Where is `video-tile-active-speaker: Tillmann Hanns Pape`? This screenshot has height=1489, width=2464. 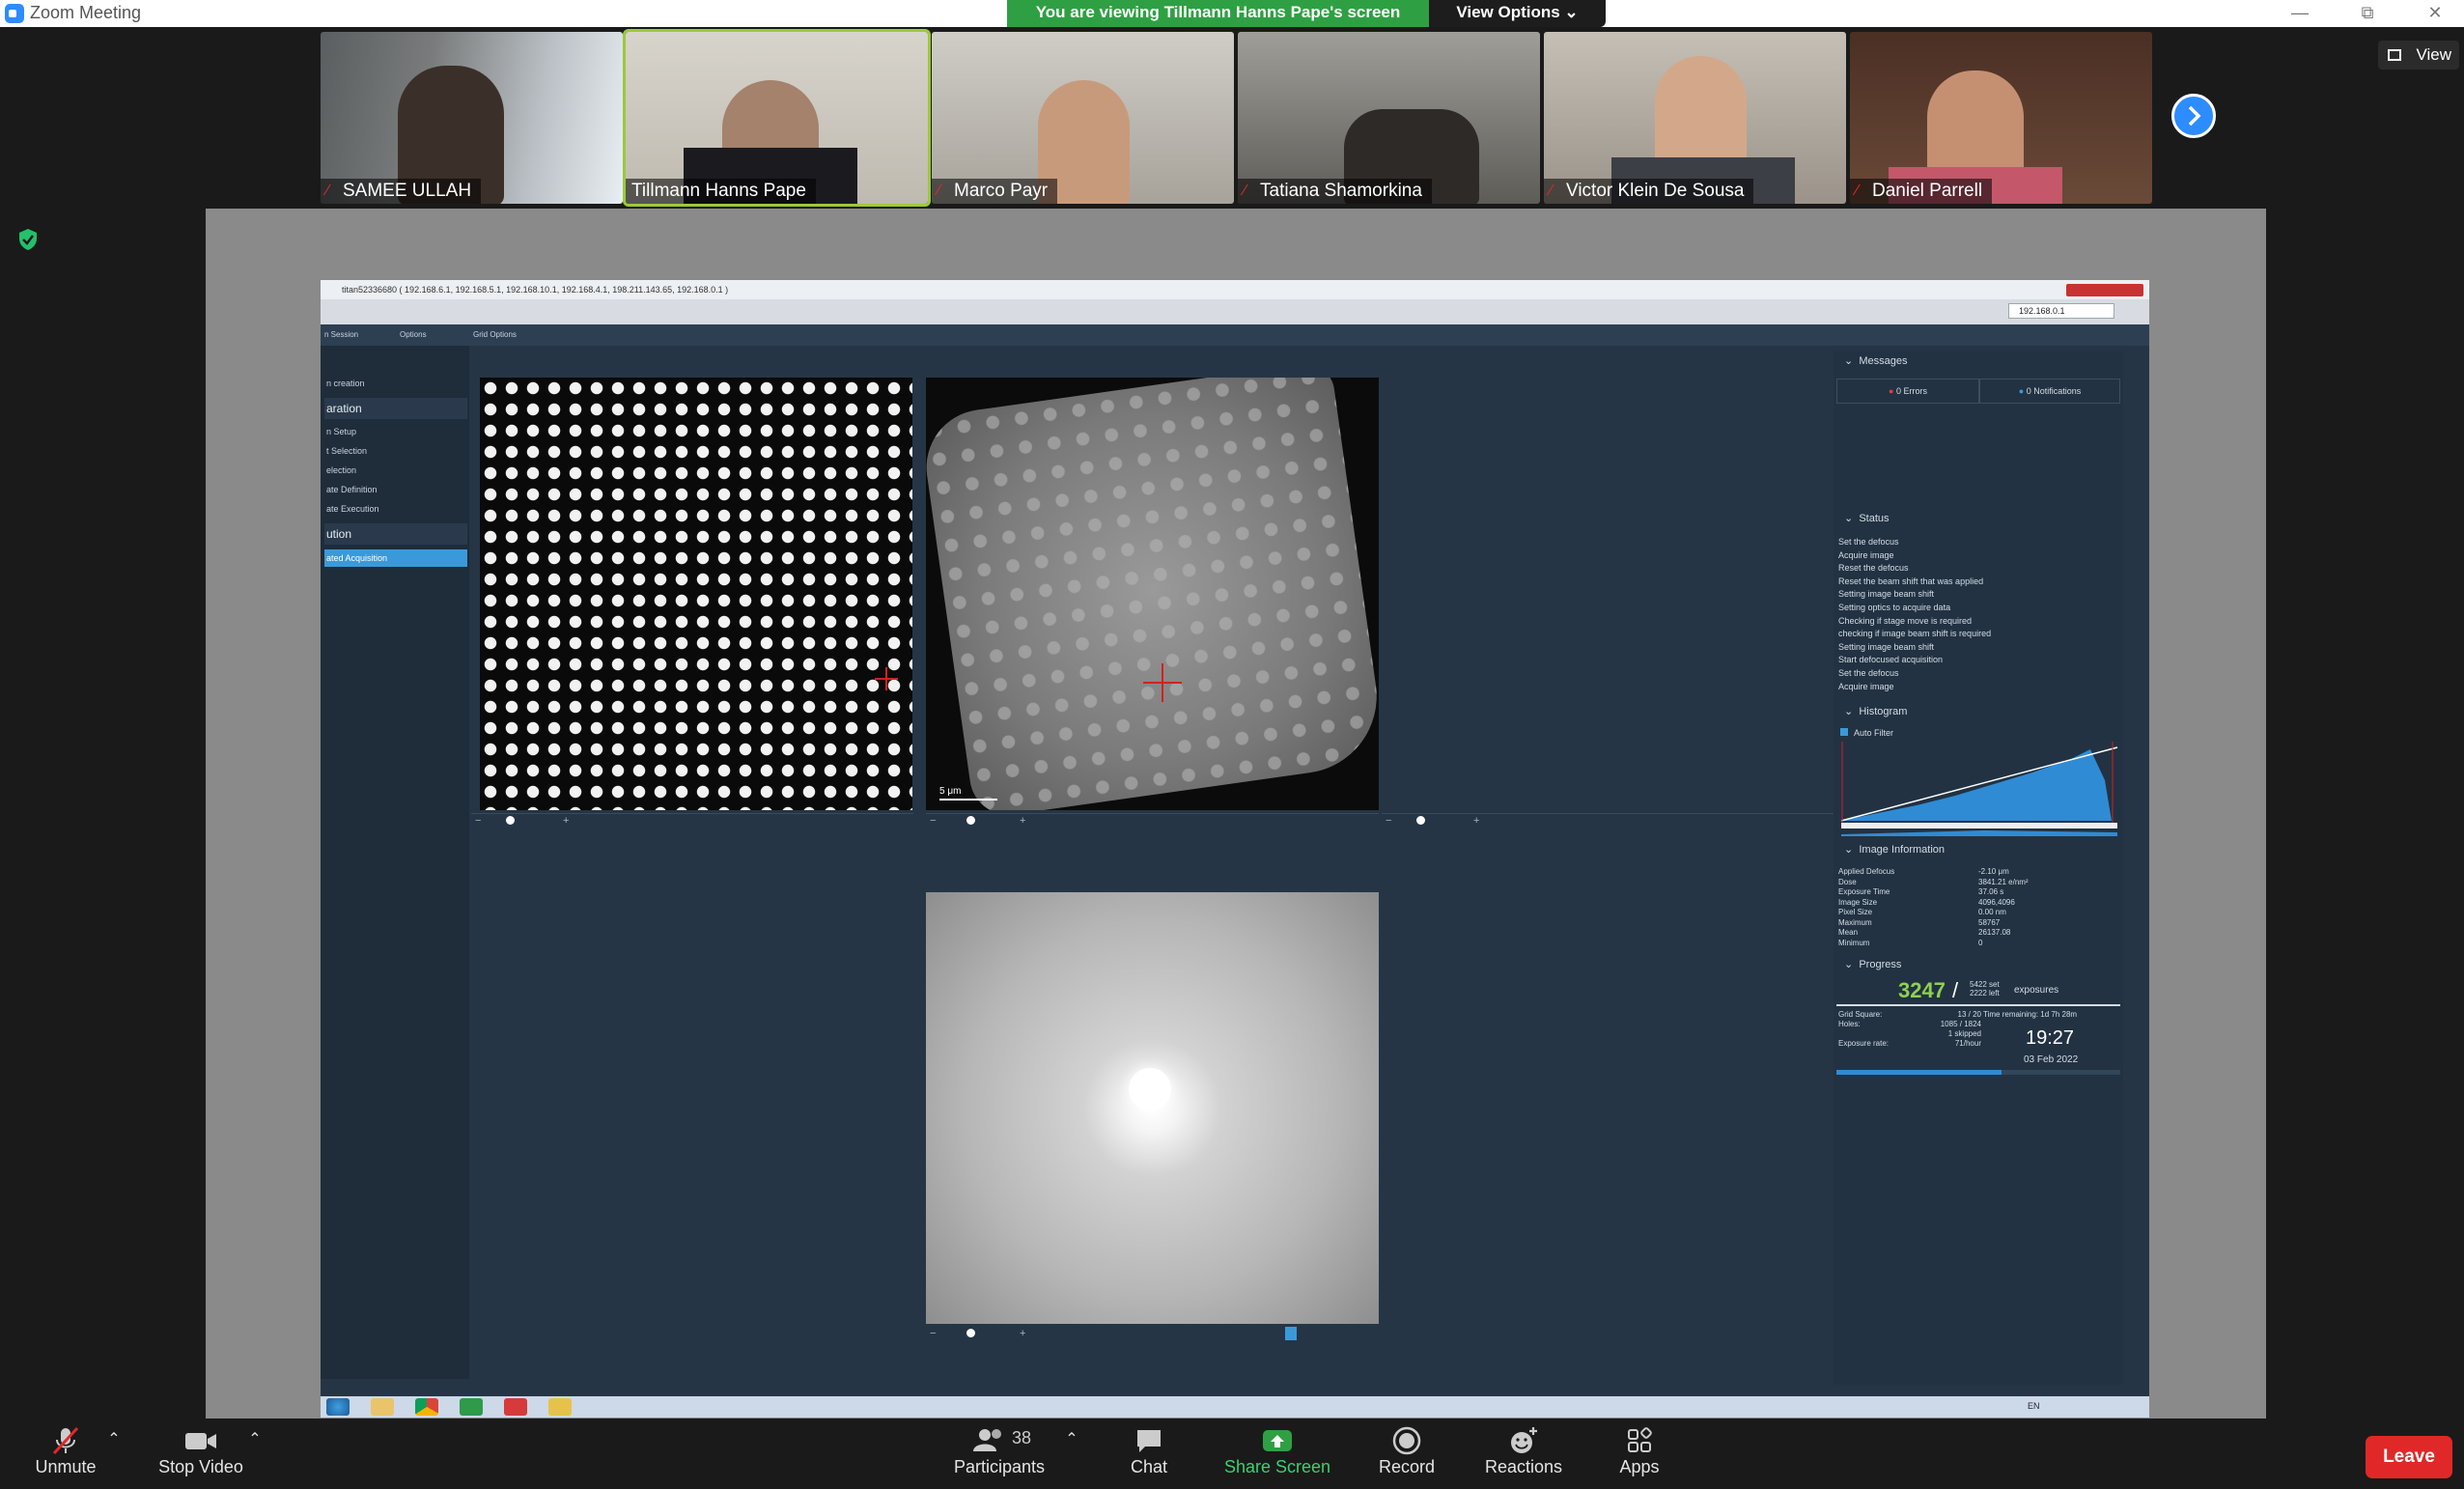
video-tile-active-speaker: Tillmann Hanns Pape is located at coordinates (777, 118).